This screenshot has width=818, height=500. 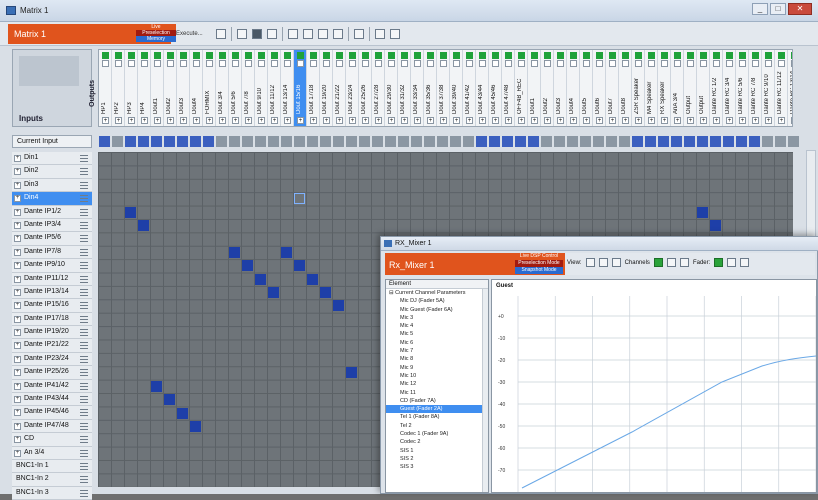 What do you see at coordinates (521, 88) in the screenshot?
I see `output-column: OFF4B_REC +` at bounding box center [521, 88].